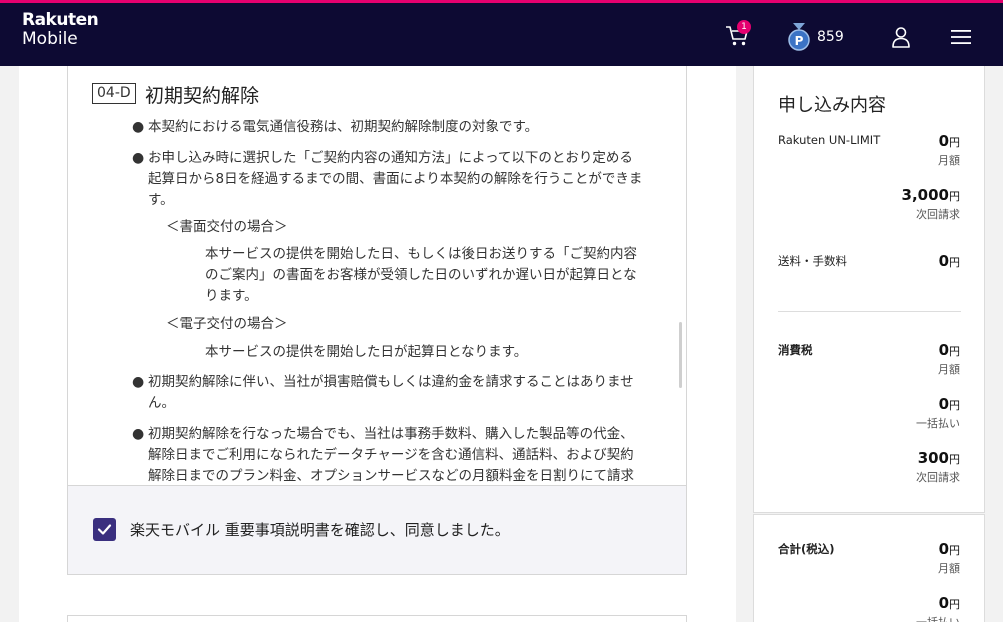 The image size is (1003, 622). Describe the element at coordinates (227, 324) in the screenshot. I see `subsection-heading-electronic: ＜電子交付の場合＞` at that location.